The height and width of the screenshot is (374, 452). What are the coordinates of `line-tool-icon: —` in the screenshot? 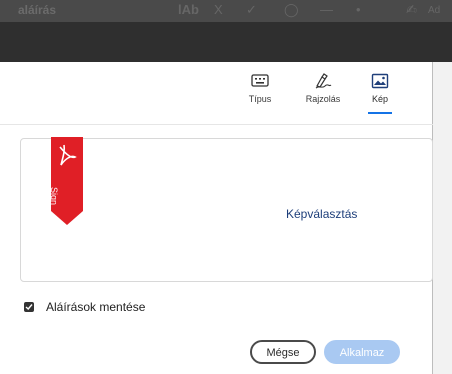 It's located at (326, 9).